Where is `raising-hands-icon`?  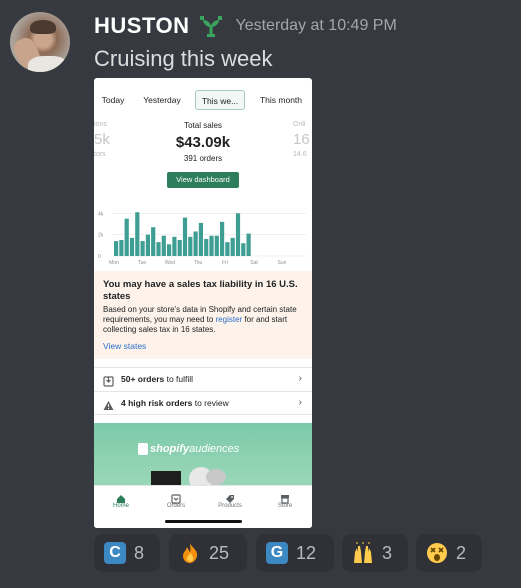 raising-hands-icon is located at coordinates (363, 553).